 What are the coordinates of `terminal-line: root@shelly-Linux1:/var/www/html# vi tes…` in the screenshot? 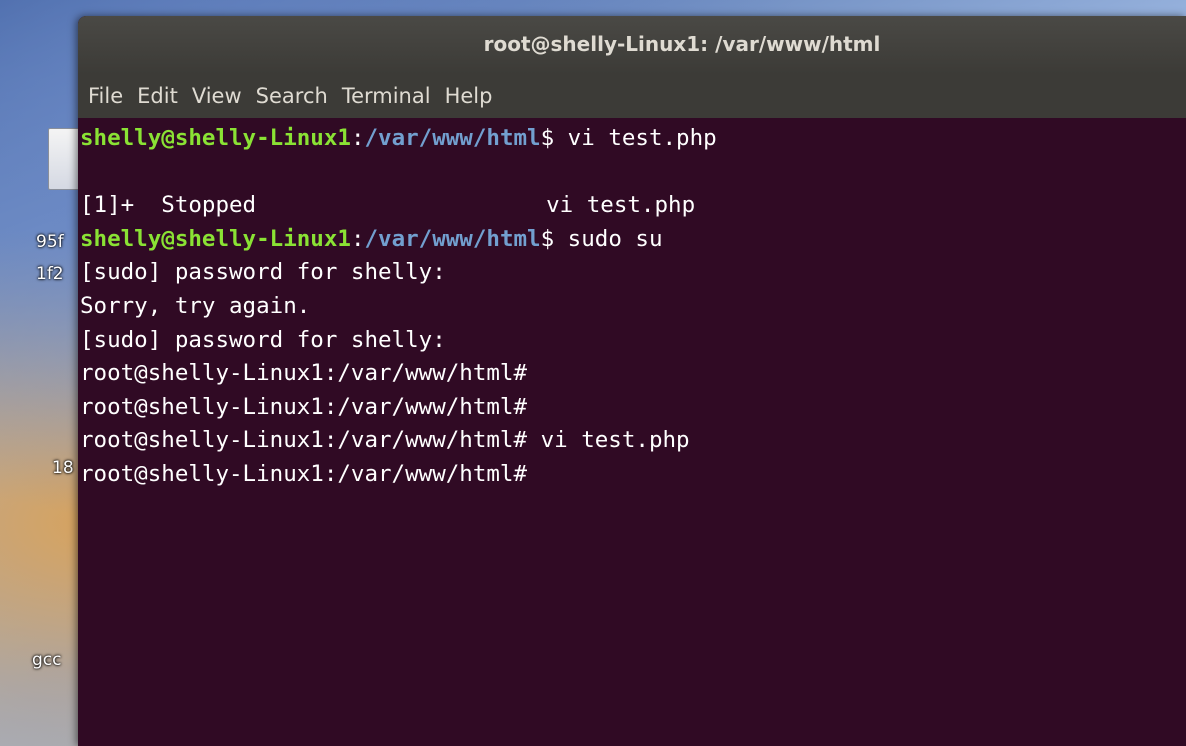 It's located at (385, 440).